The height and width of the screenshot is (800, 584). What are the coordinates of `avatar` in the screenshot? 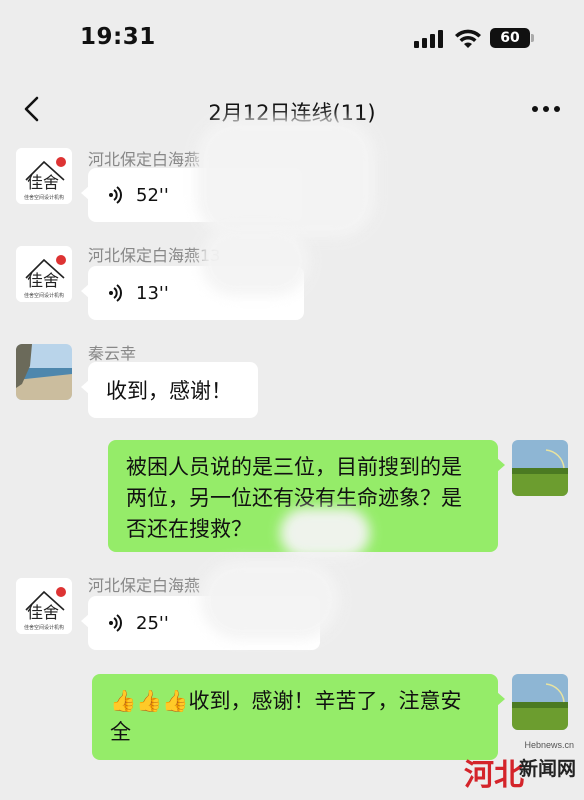 It's located at (44, 372).